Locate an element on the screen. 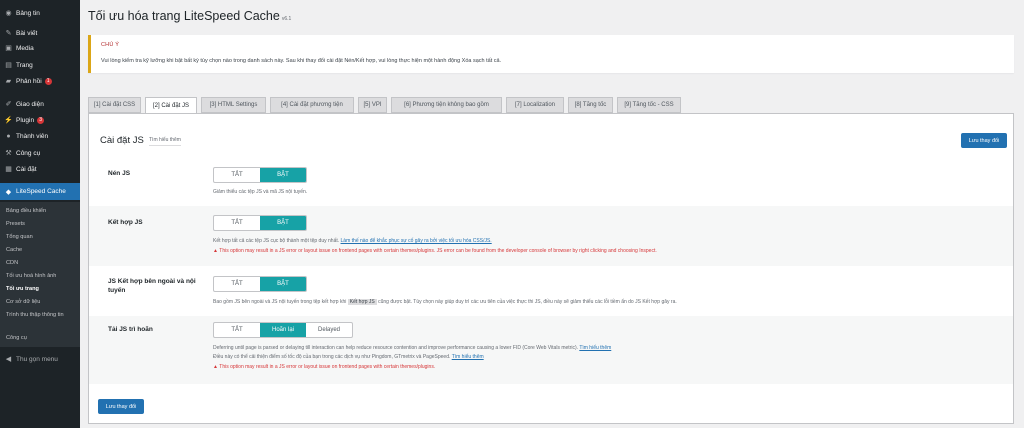 This screenshot has height=428, width=1024. inline-code: Kết hợp JS is located at coordinates (362, 302).